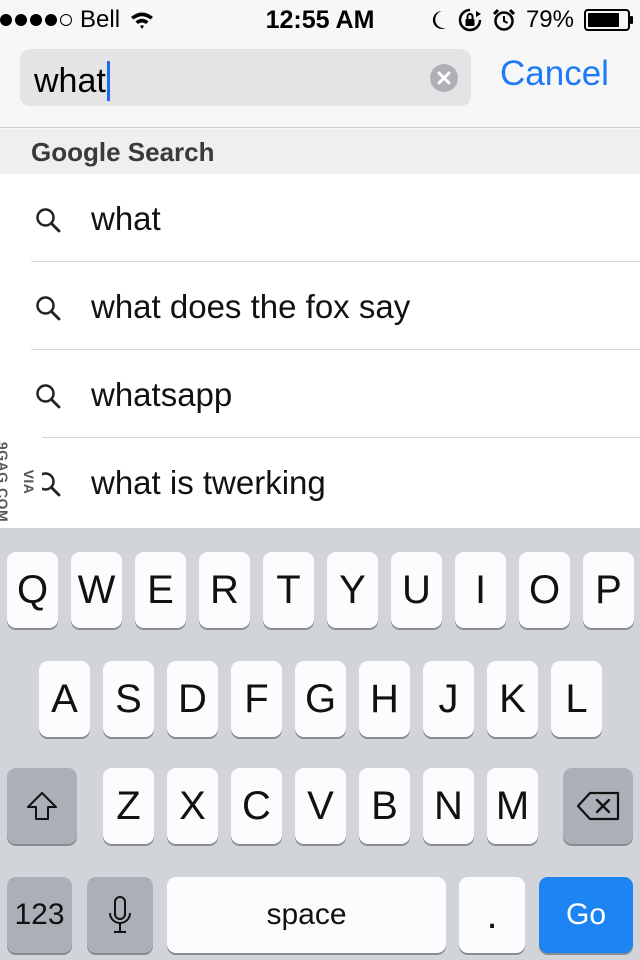  Describe the element at coordinates (512, 806) in the screenshot. I see `key-m: M` at that location.